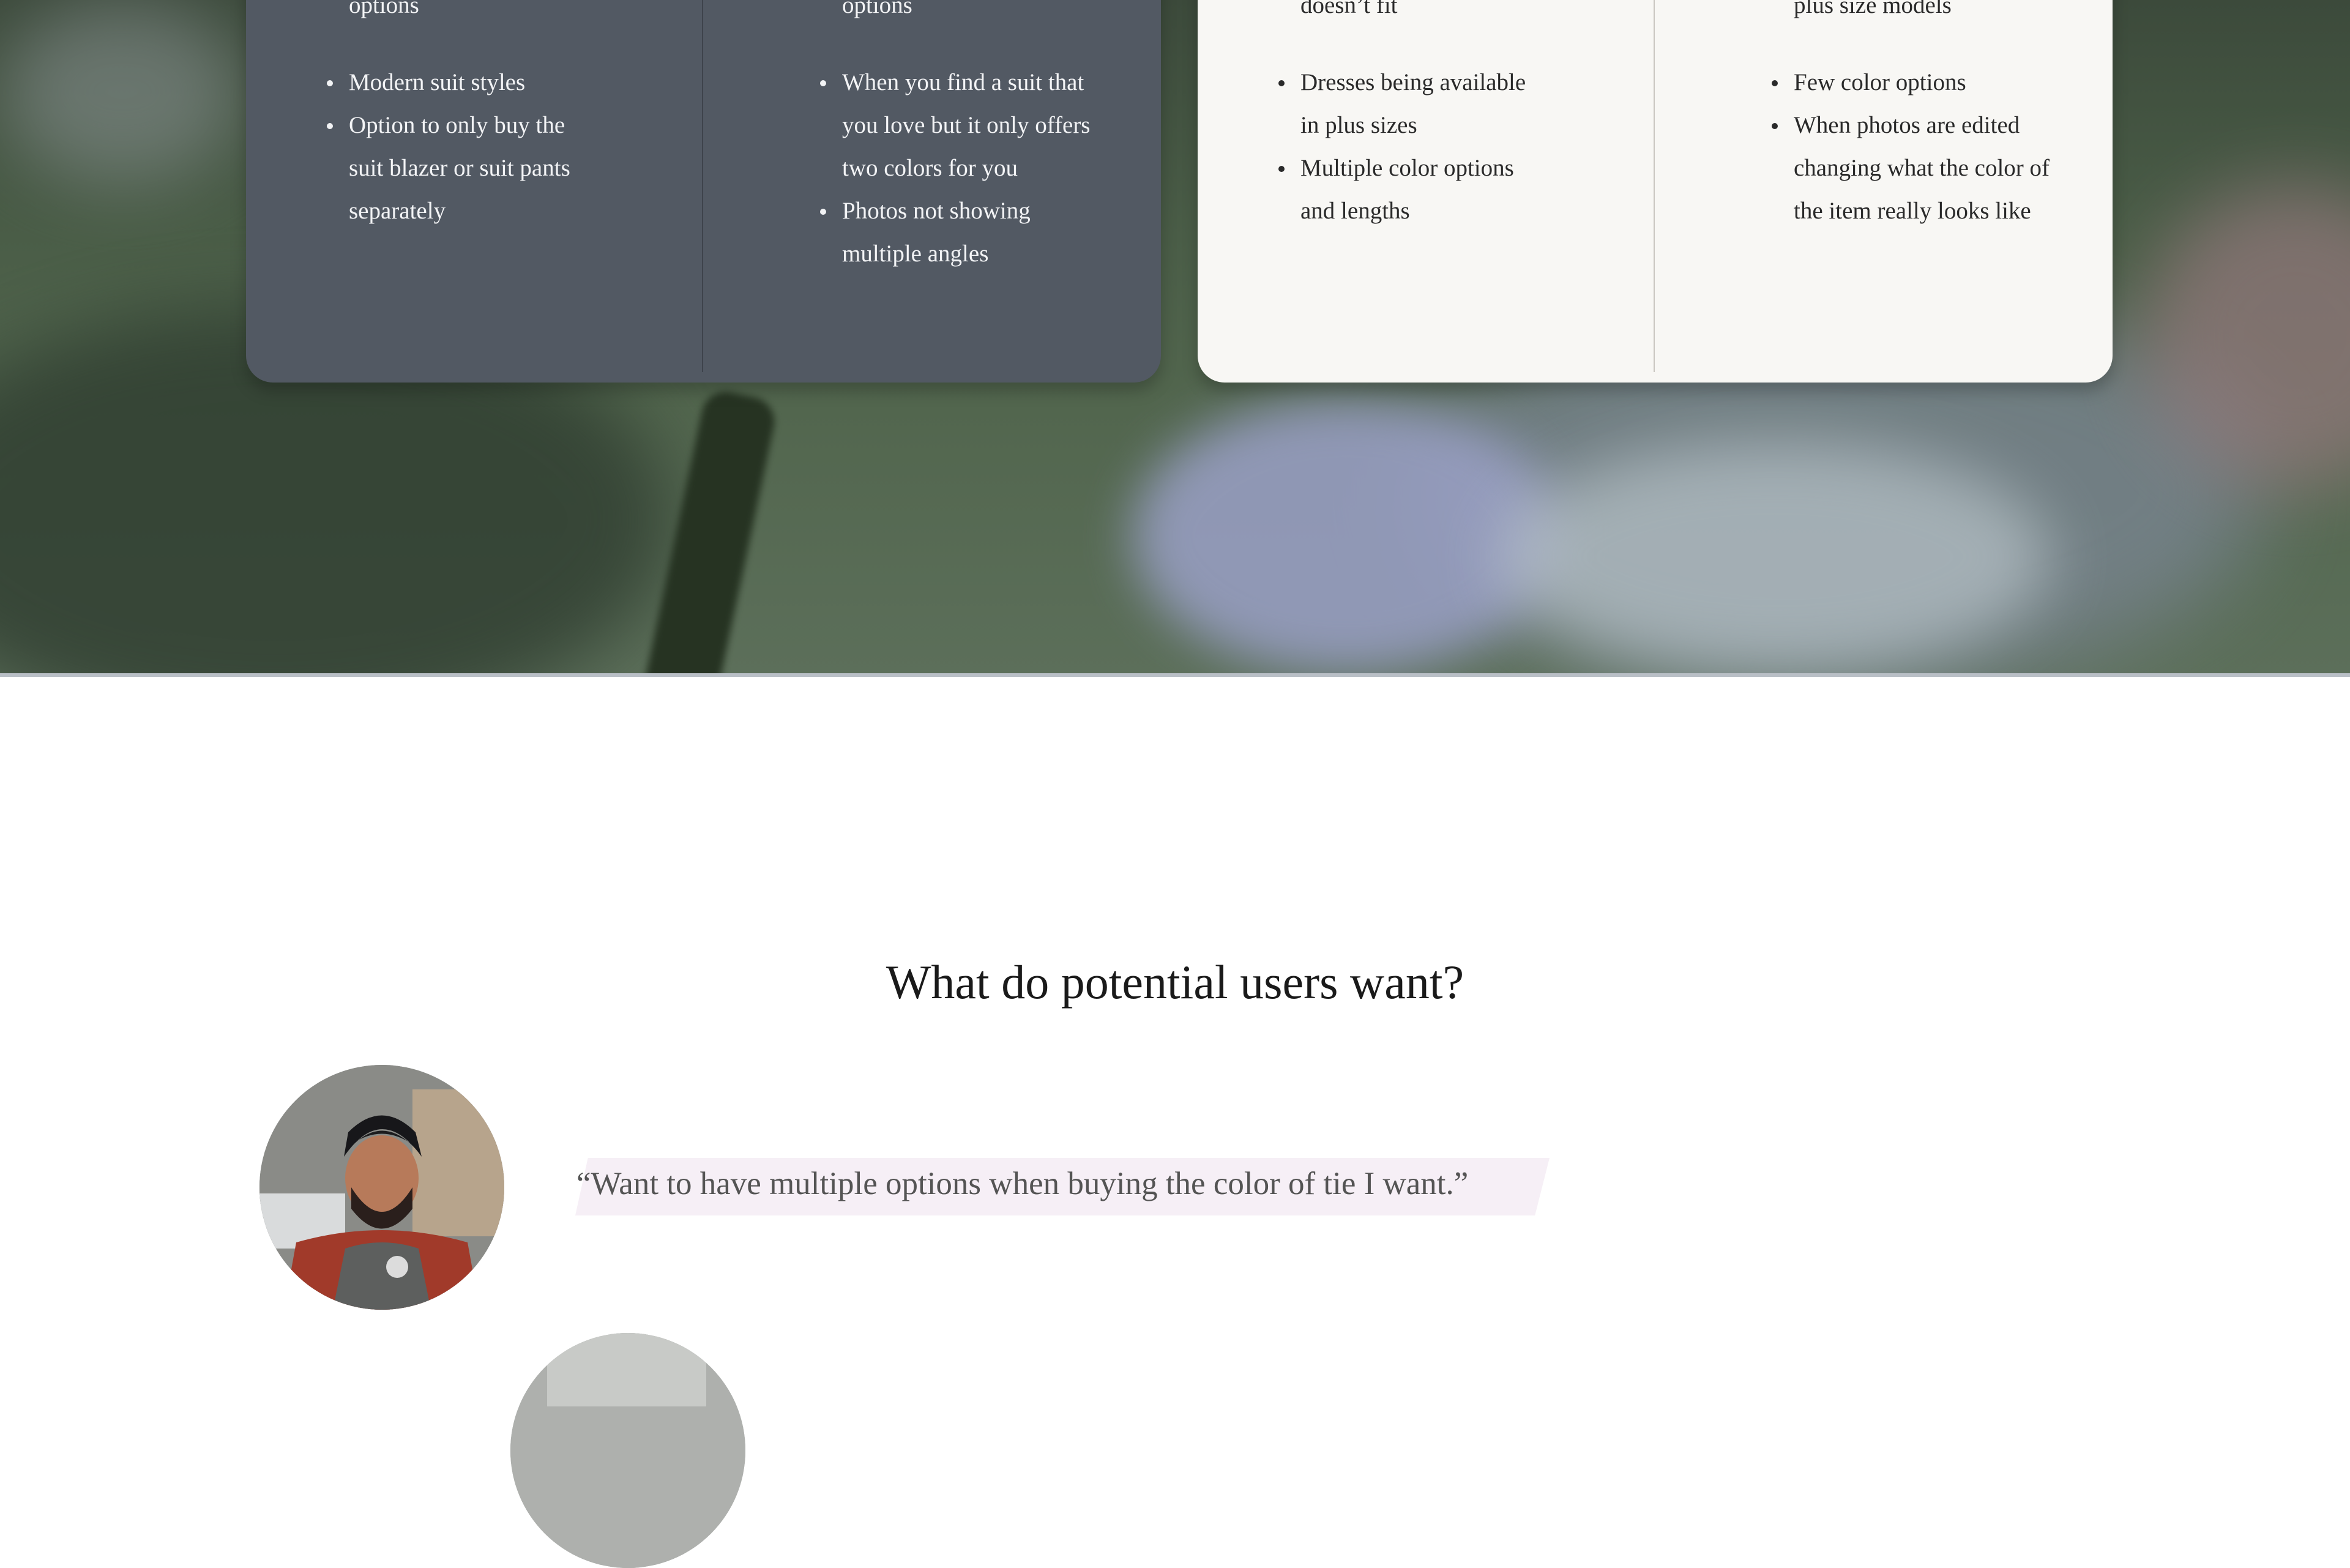  I want to click on hero-bottom-edge, so click(1175, 675).